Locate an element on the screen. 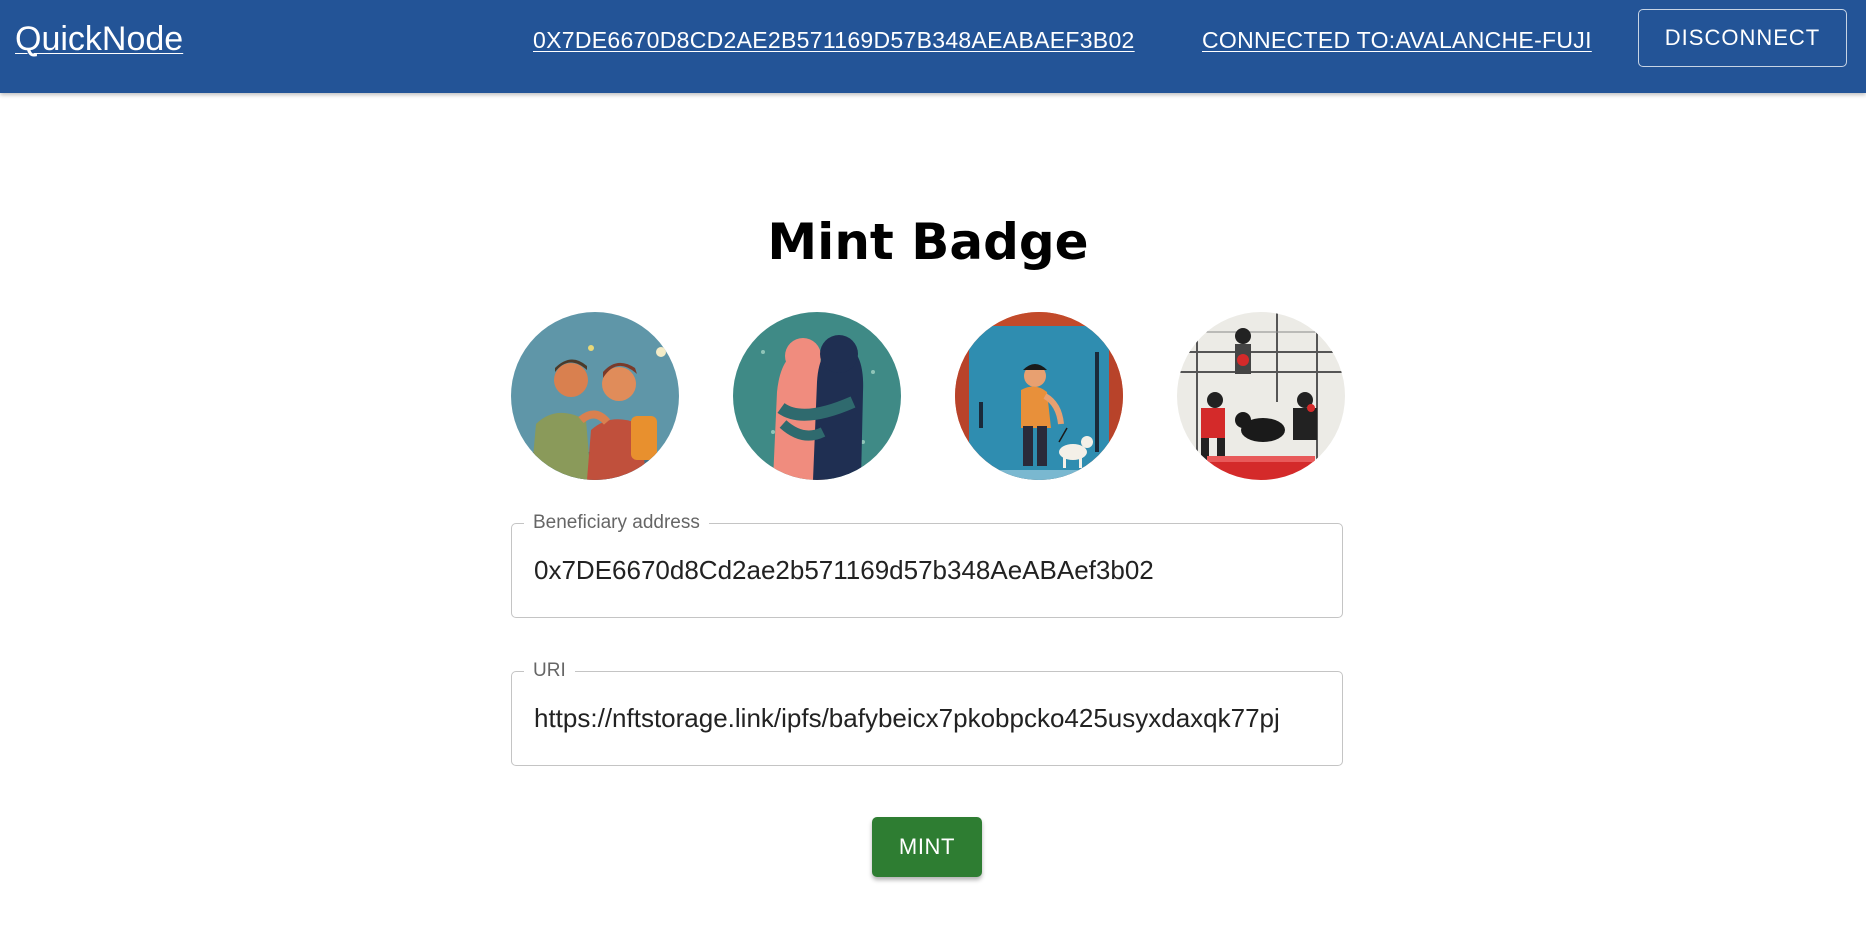 This screenshot has width=1866, height=945. badge-friends-image is located at coordinates (595, 396).